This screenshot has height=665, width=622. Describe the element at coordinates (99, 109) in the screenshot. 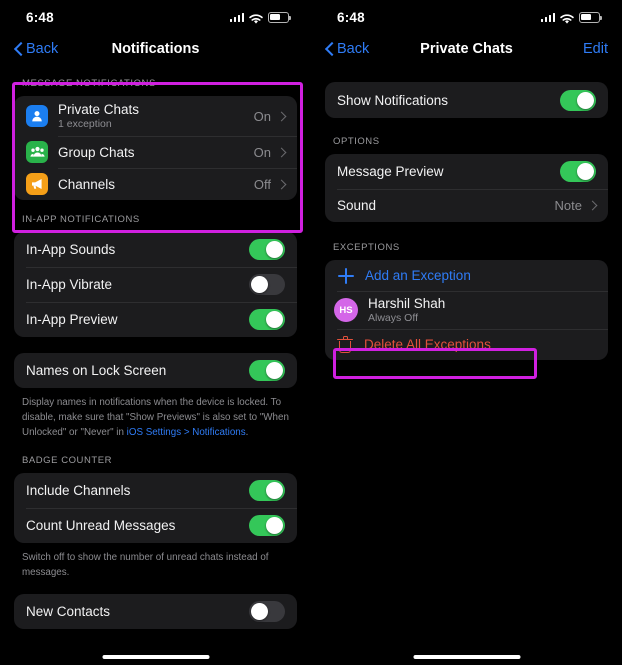

I see `row-private-chats-label: Private Chats` at that location.